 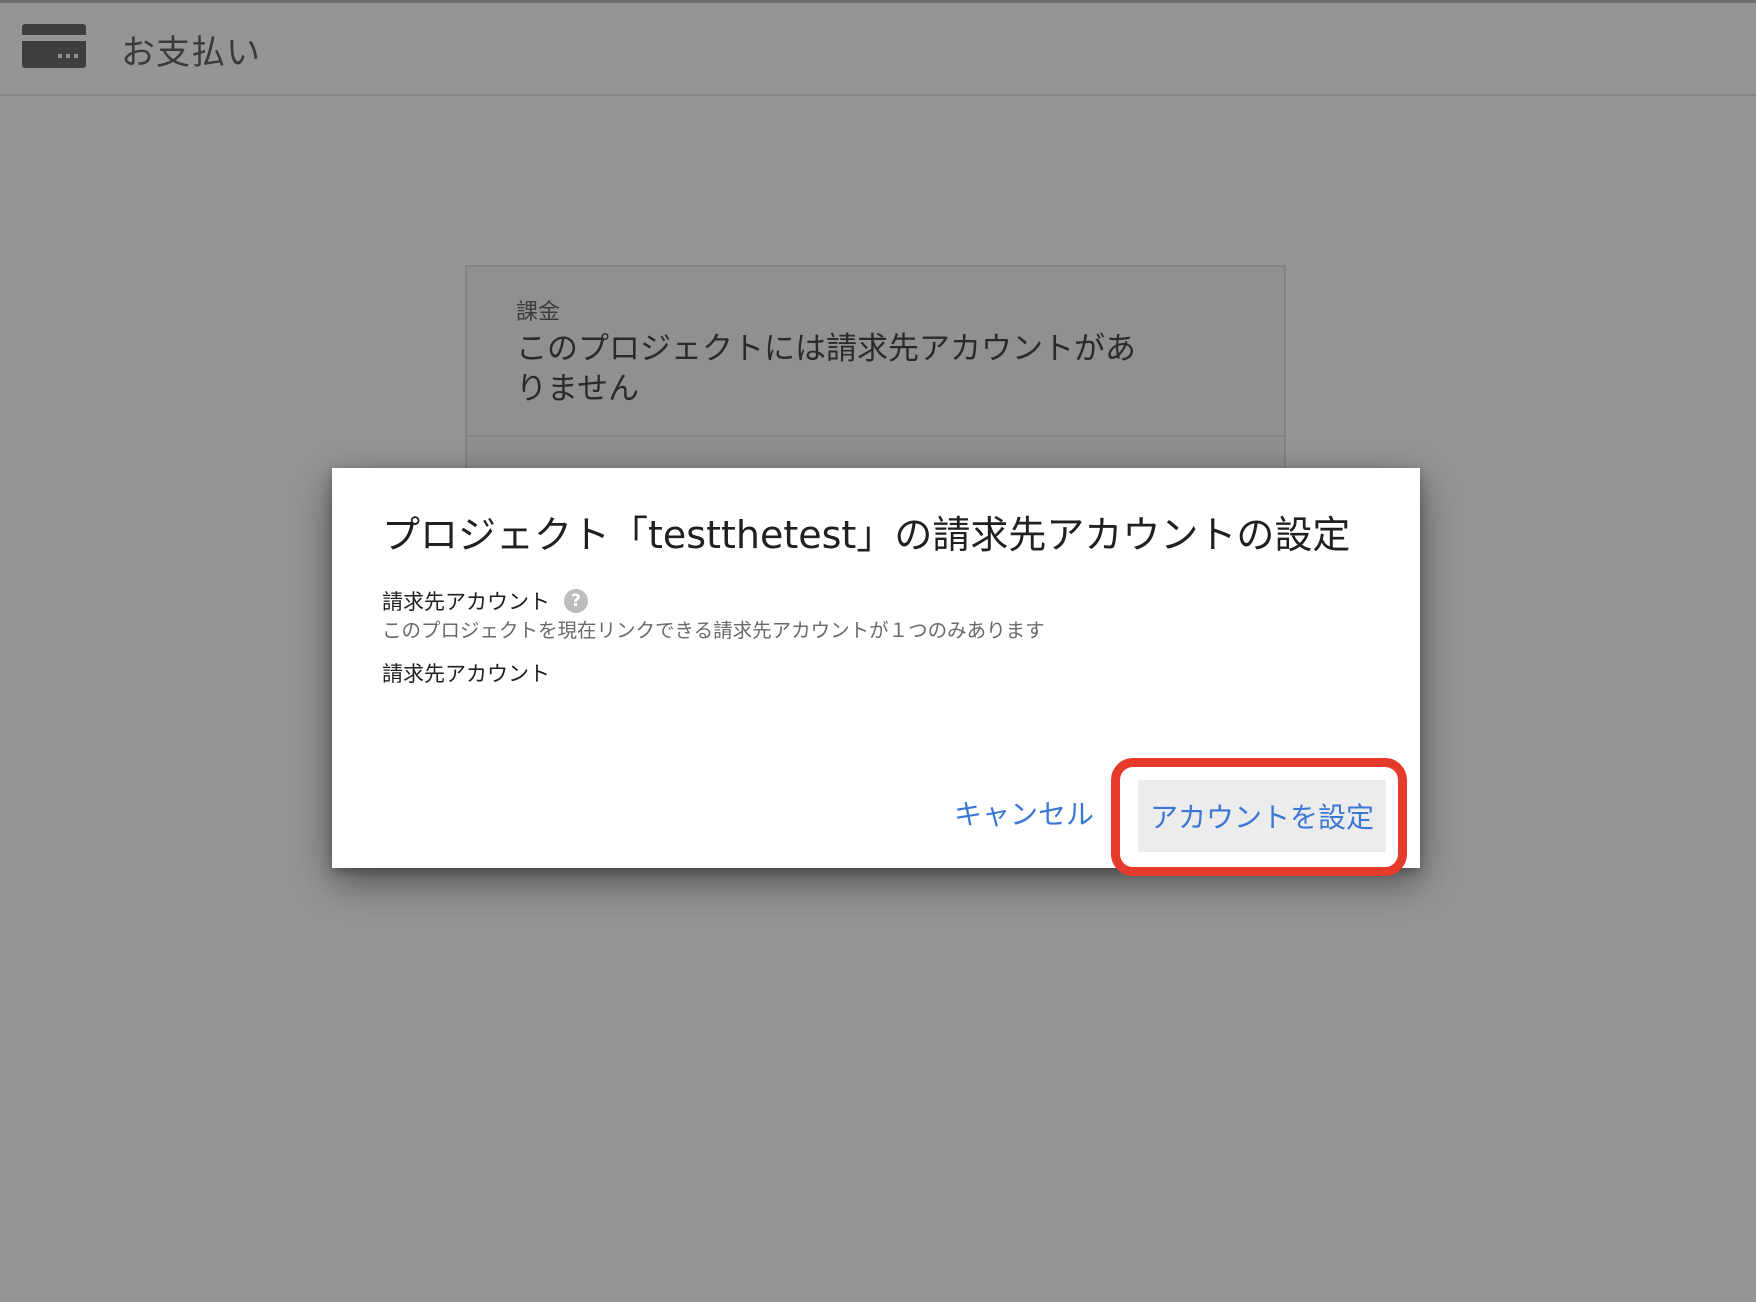 What do you see at coordinates (826, 369) in the screenshot?
I see `billing-card-title: このプロジェクトには請求先アカウントがありません` at bounding box center [826, 369].